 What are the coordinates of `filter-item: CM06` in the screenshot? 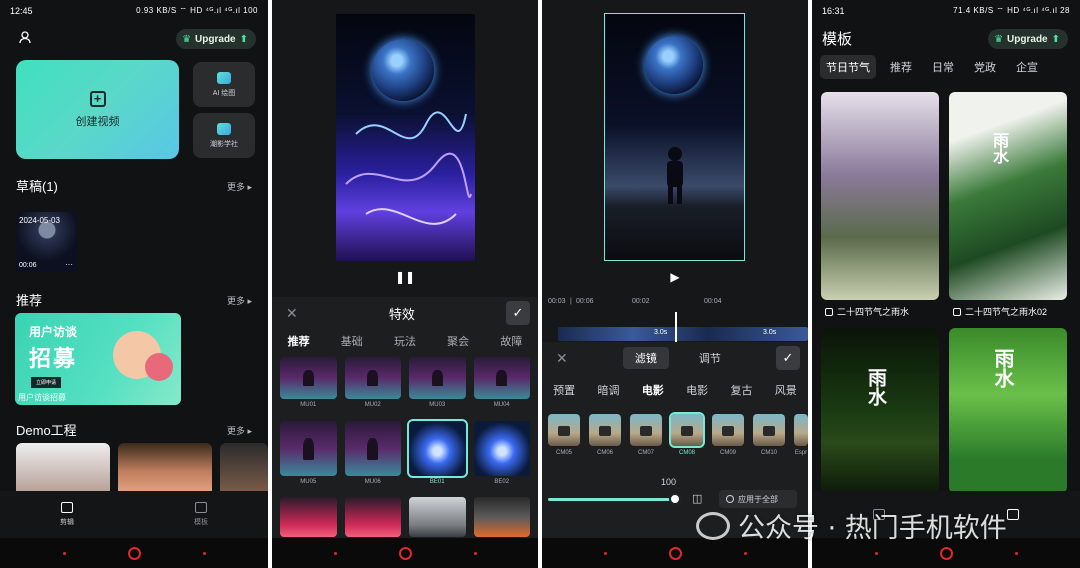 It's located at (605, 435).